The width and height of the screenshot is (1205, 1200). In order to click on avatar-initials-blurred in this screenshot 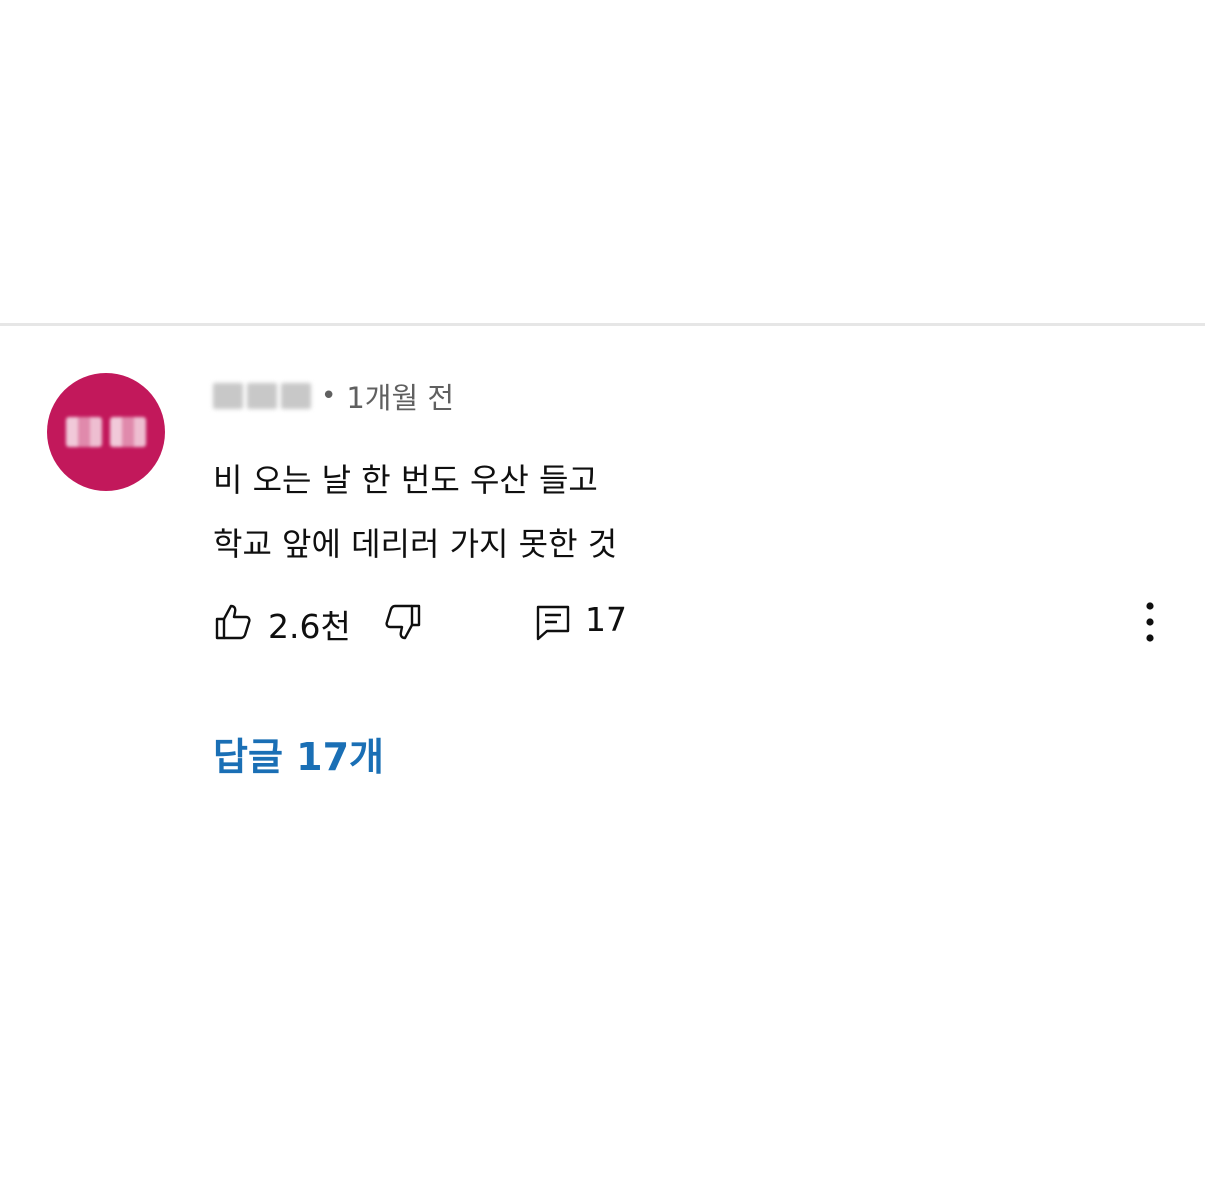, I will do `click(106, 432)`.